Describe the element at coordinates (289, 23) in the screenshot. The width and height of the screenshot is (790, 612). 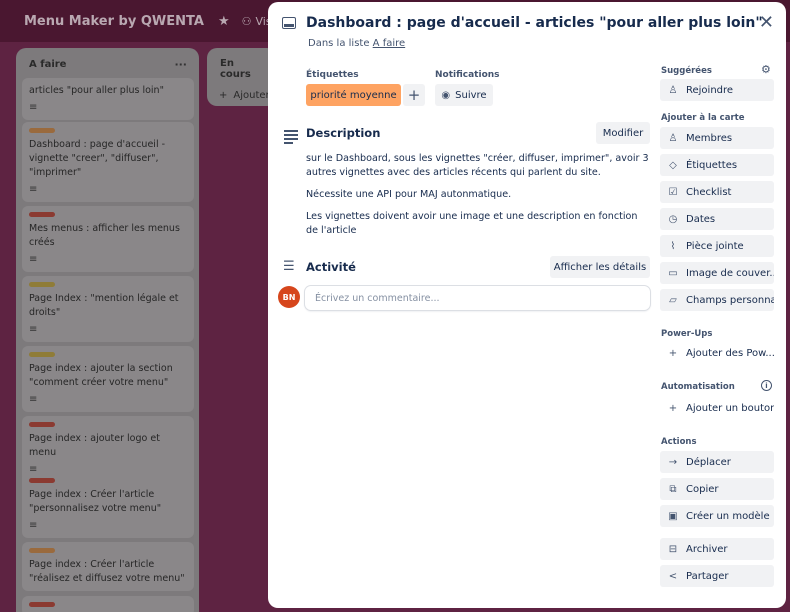
I see `card-icon` at that location.